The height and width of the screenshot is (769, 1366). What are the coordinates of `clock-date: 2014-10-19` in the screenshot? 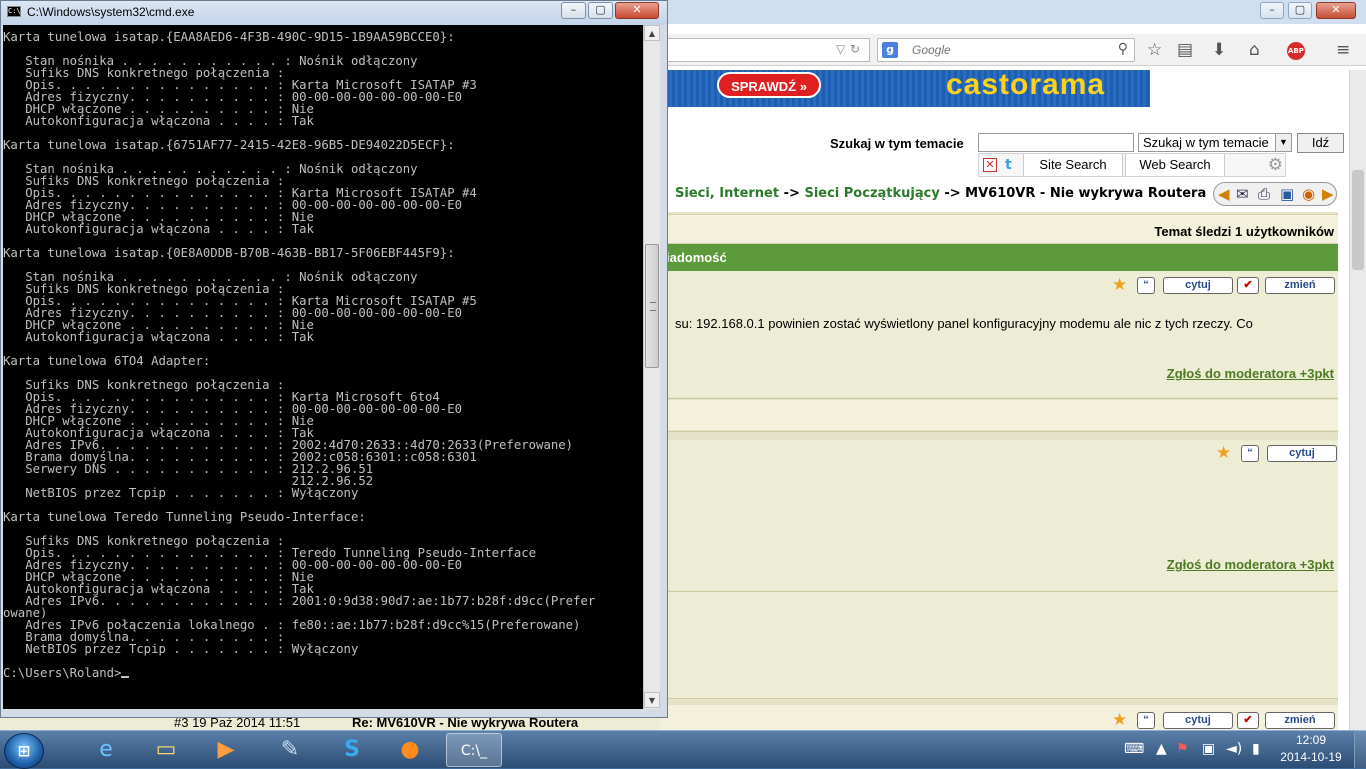 It's located at (1311, 757).